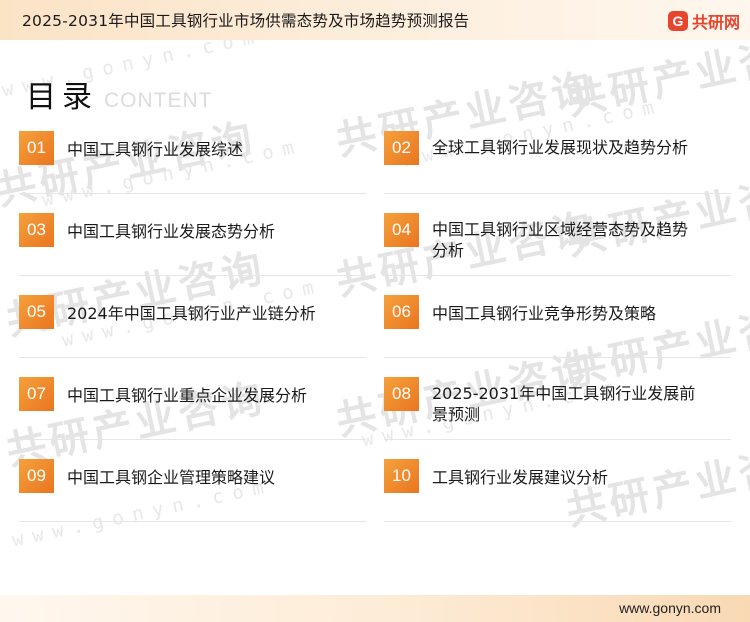 Image resolution: width=750 pixels, height=622 pixels. What do you see at coordinates (36, 476) in the screenshot?
I see `toc-number-badge: 09` at bounding box center [36, 476].